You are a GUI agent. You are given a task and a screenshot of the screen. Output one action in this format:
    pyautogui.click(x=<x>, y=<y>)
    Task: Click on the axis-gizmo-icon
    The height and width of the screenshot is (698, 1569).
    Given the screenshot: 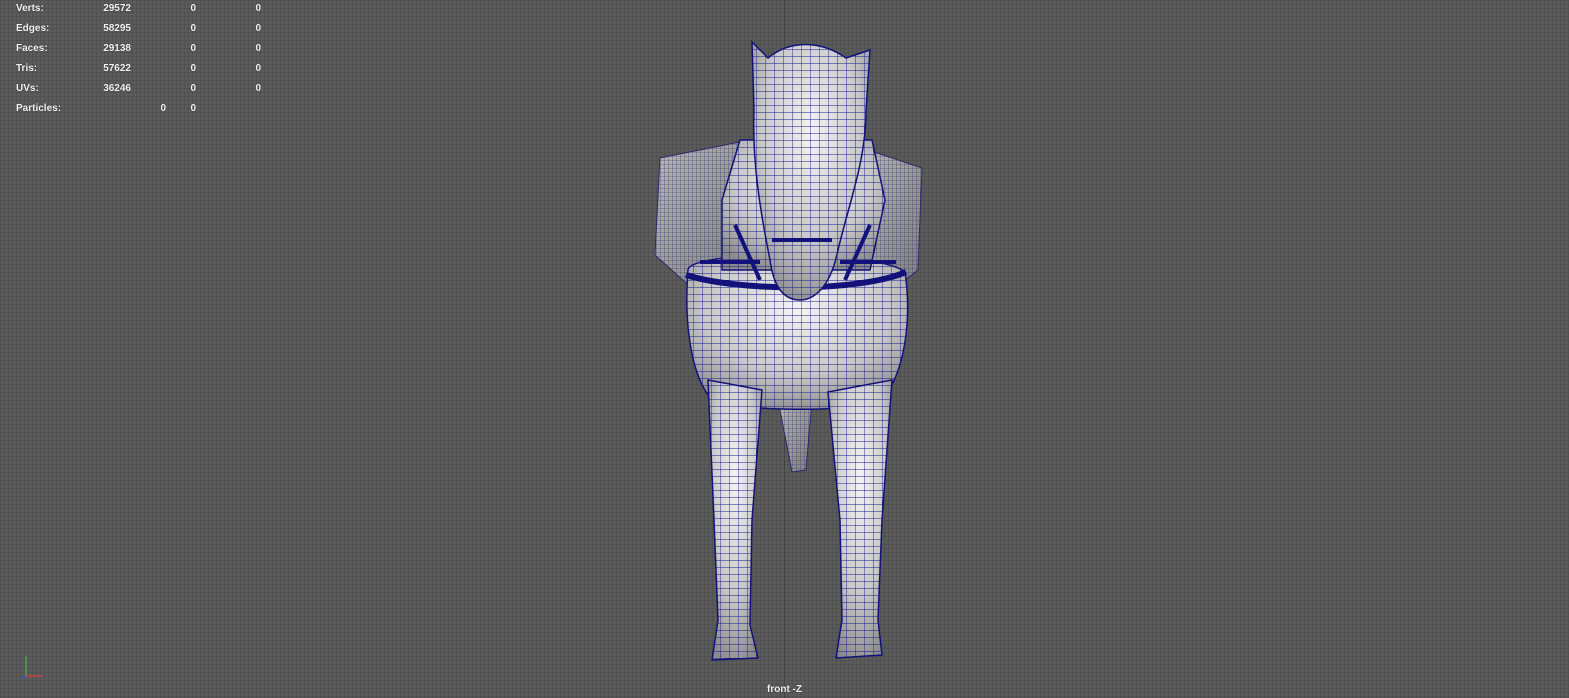 What is the action you would take?
    pyautogui.click(x=31, y=668)
    